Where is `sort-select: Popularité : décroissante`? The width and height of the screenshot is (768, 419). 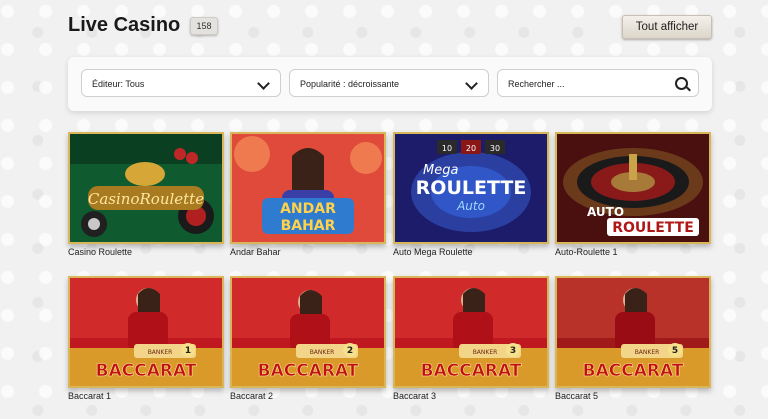 sort-select: Popularité : décroissante is located at coordinates (389, 83).